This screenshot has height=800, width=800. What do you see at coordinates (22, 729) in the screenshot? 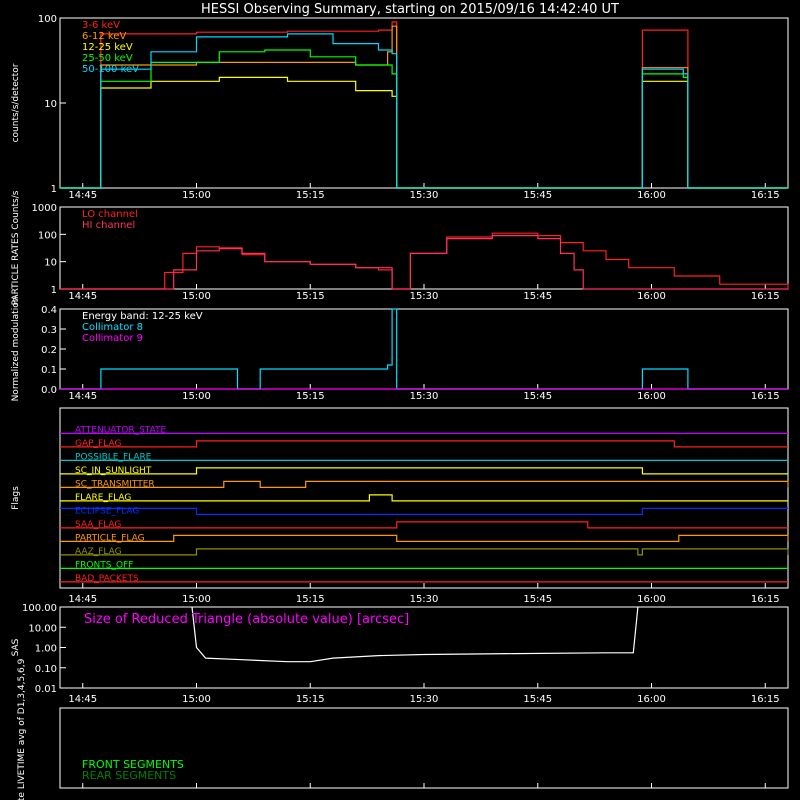
I see `y-axis-label: Mon. Rate LIVETIME avg of D1,3,4,5,6,9` at bounding box center [22, 729].